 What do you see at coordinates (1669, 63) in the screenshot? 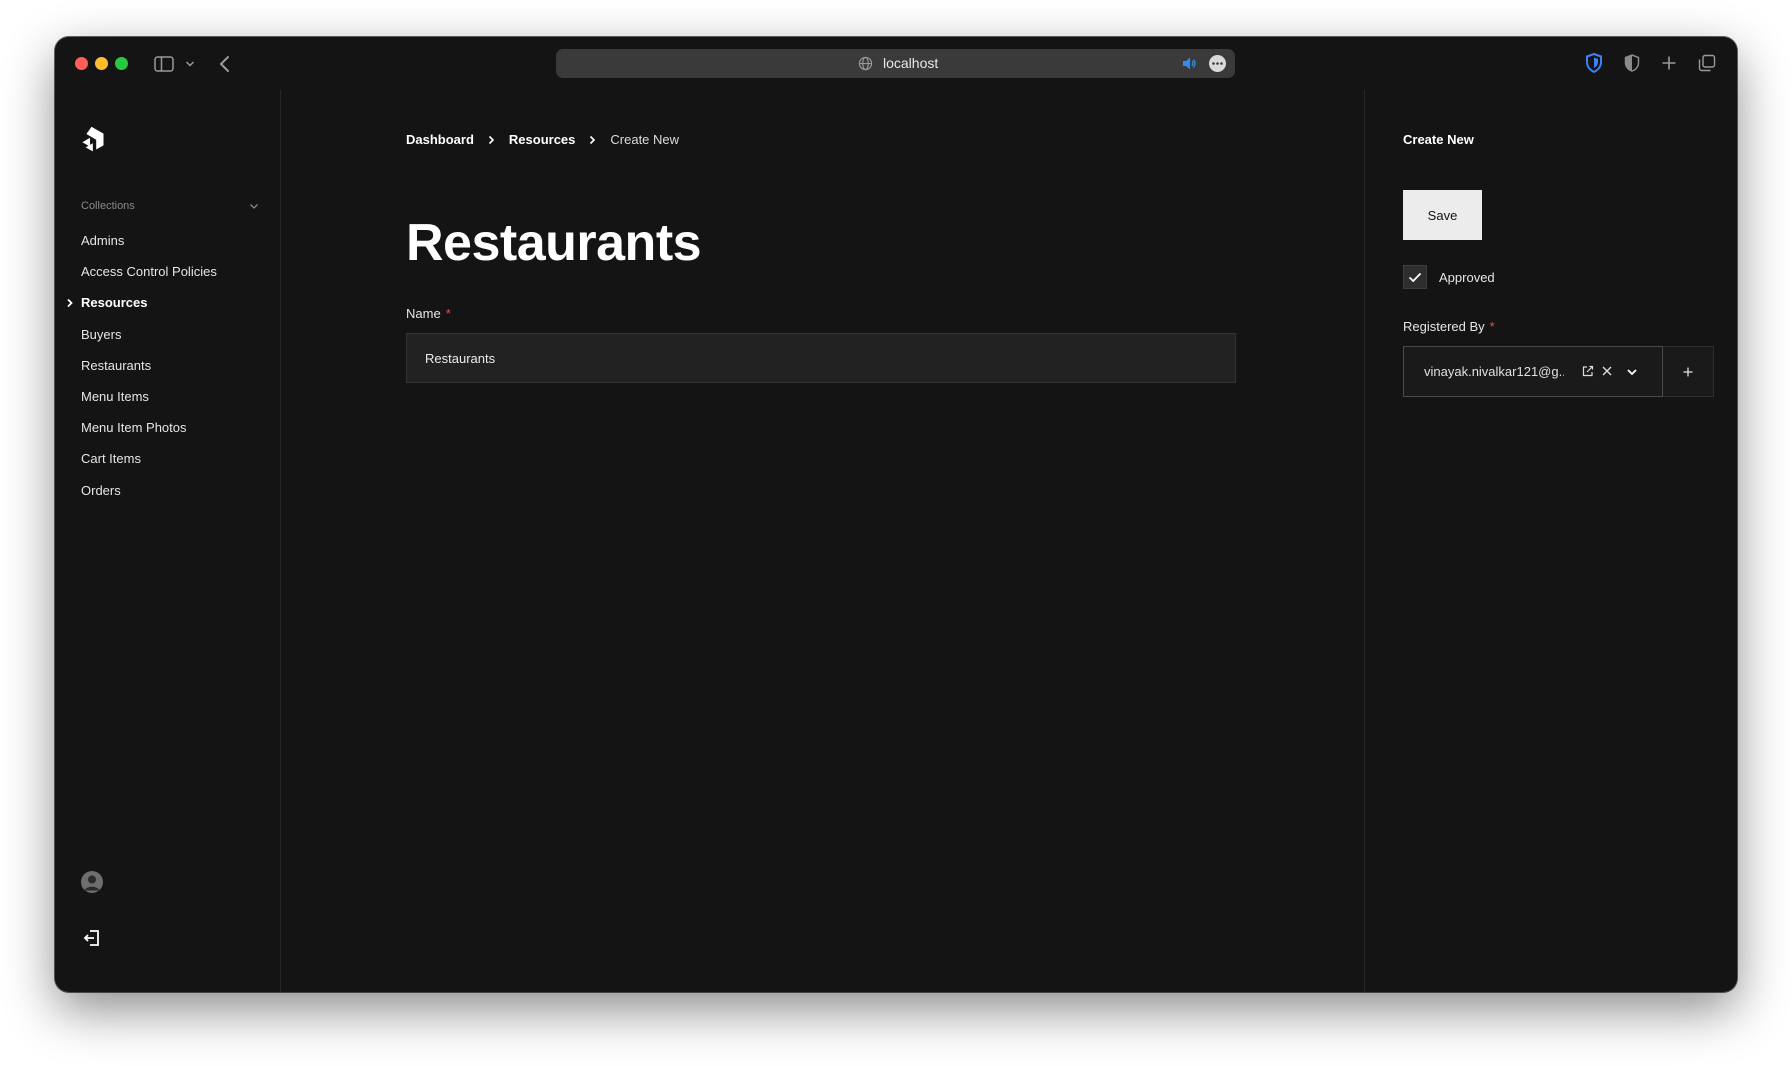
I see `new-tab-icon` at bounding box center [1669, 63].